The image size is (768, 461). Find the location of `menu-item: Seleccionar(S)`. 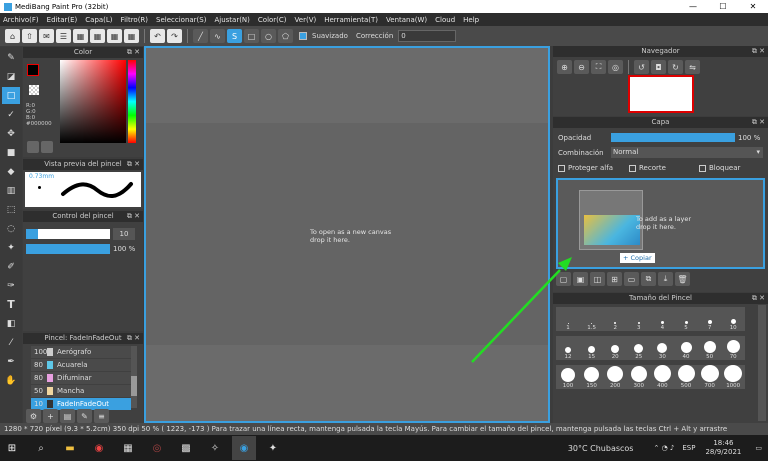

menu-item: Seleccionar(S) is located at coordinates (181, 20).